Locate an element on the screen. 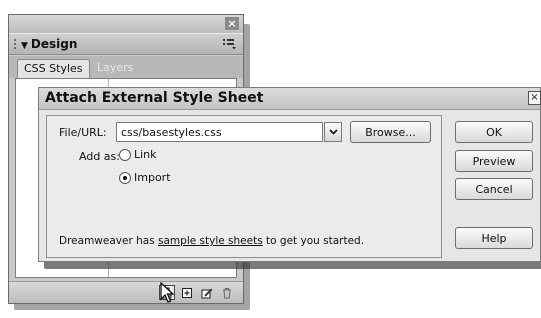  new-css-rule-icon is located at coordinates (187, 292).